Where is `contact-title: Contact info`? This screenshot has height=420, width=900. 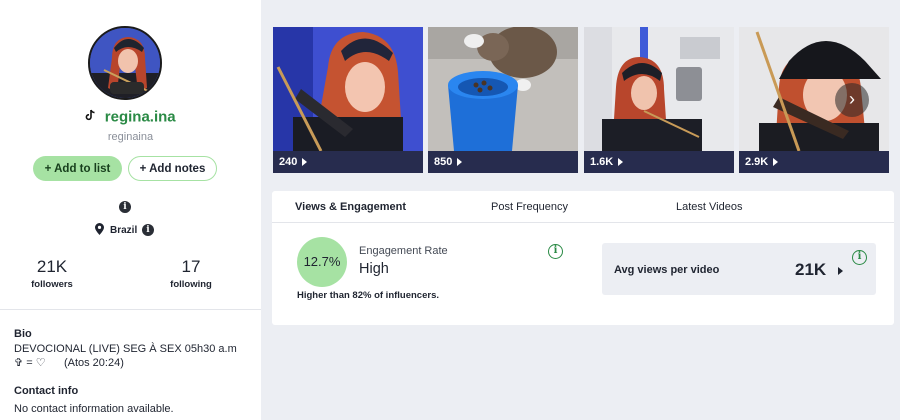 contact-title: Contact info is located at coordinates (46, 391).